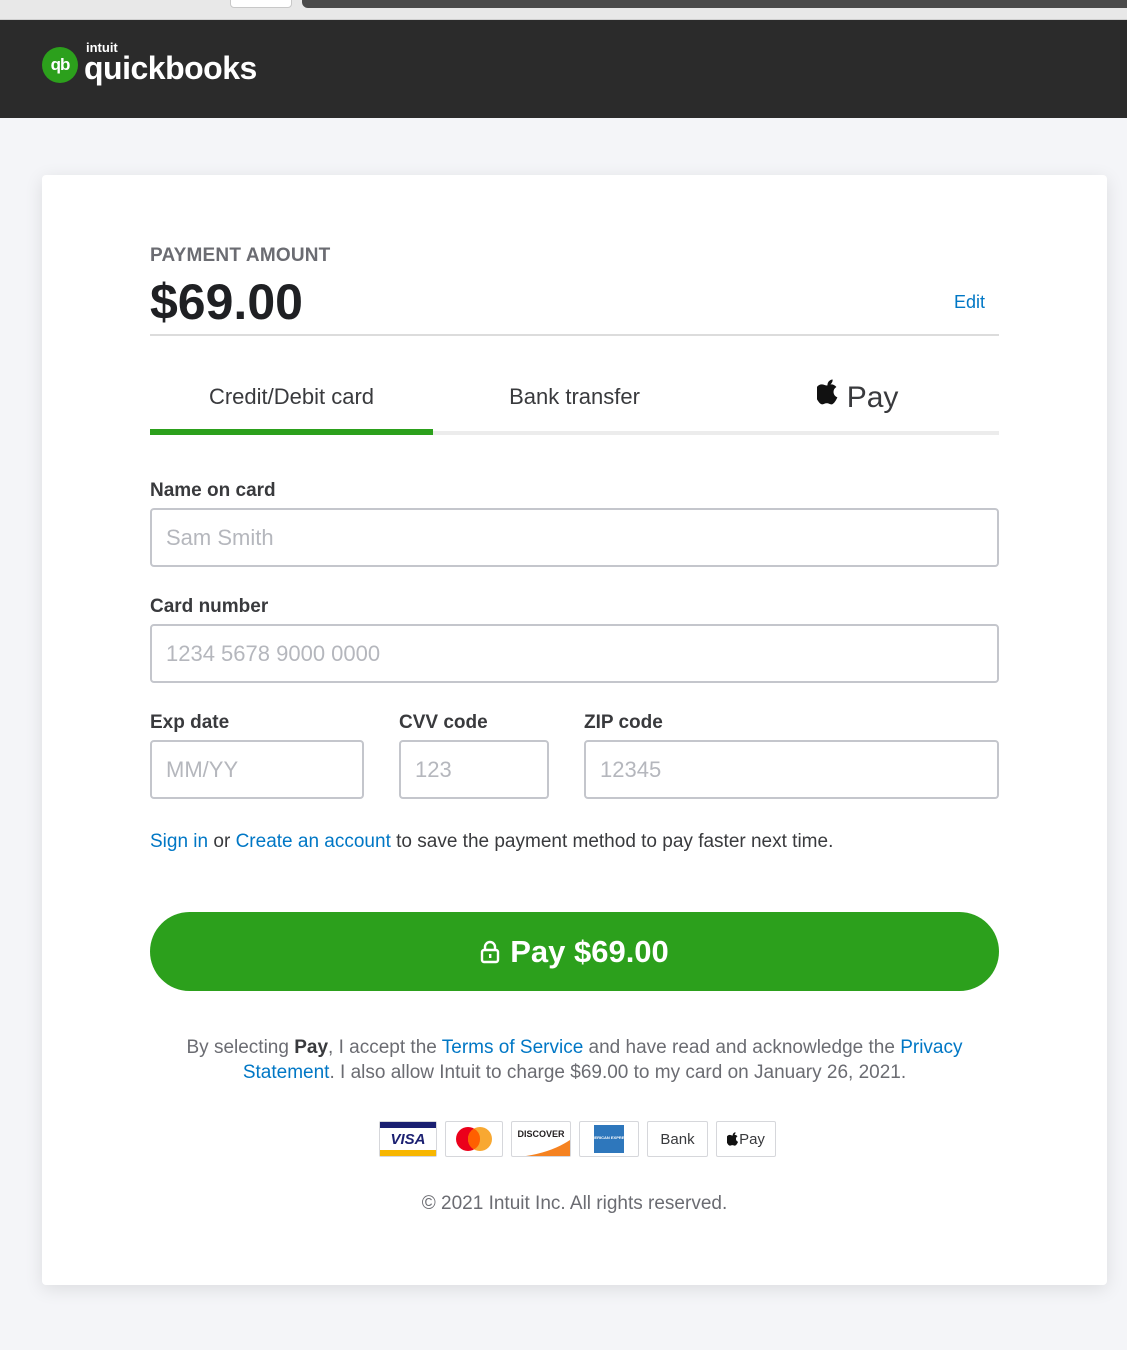 The height and width of the screenshot is (1350, 1127). Describe the element at coordinates (311, 1047) in the screenshot. I see `legal-pay-word: Pay` at that location.